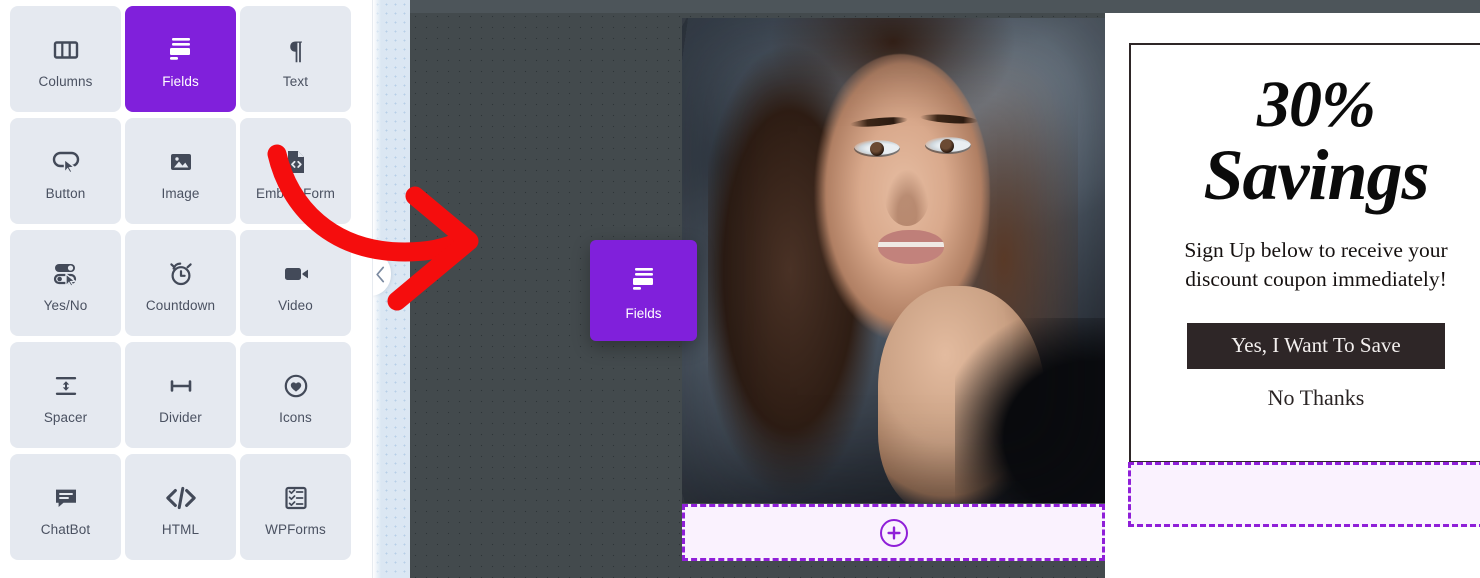 The width and height of the screenshot is (1480, 578). I want to click on block-tile-label: HTML, so click(180, 530).